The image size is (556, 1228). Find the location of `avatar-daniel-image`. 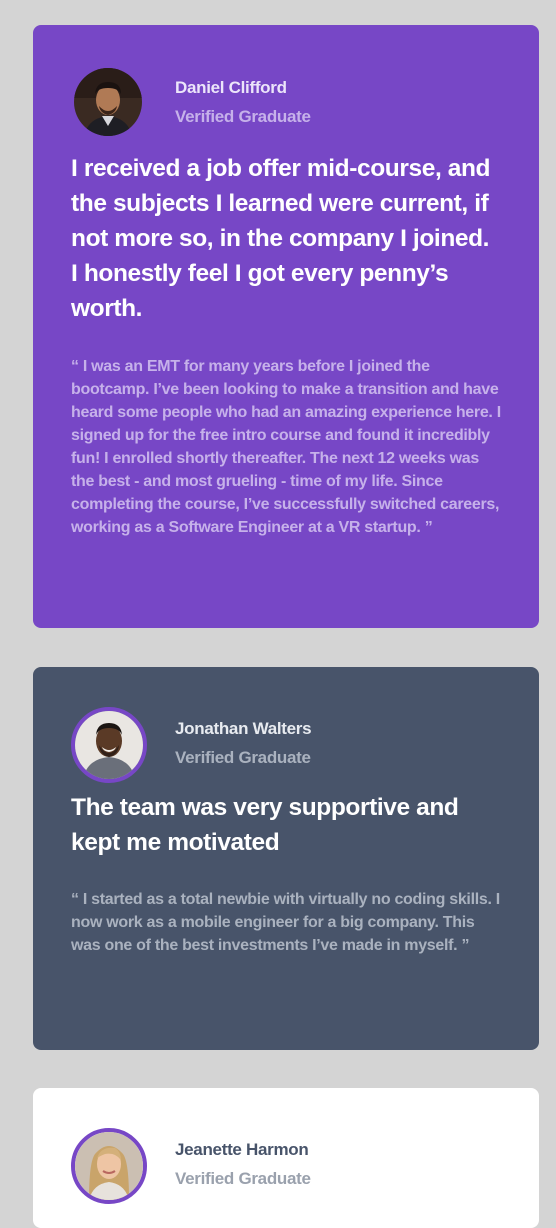

avatar-daniel-image is located at coordinates (108, 102).